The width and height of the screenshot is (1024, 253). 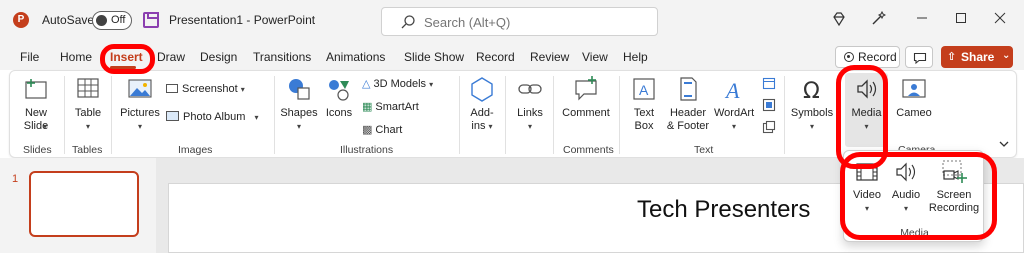 What do you see at coordinates (534, 22) in the screenshot?
I see `search-input` at bounding box center [534, 22].